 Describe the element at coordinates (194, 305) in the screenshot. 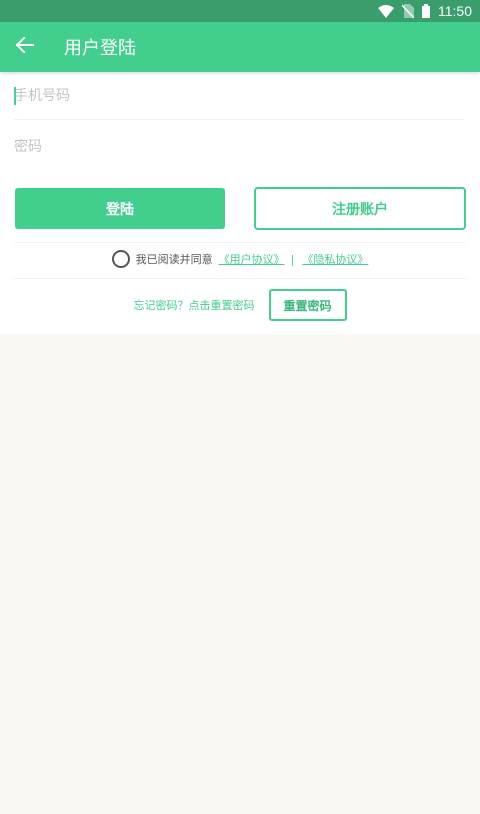

I see `forgot-password-text: 忘记密码？点击重置密码` at that location.